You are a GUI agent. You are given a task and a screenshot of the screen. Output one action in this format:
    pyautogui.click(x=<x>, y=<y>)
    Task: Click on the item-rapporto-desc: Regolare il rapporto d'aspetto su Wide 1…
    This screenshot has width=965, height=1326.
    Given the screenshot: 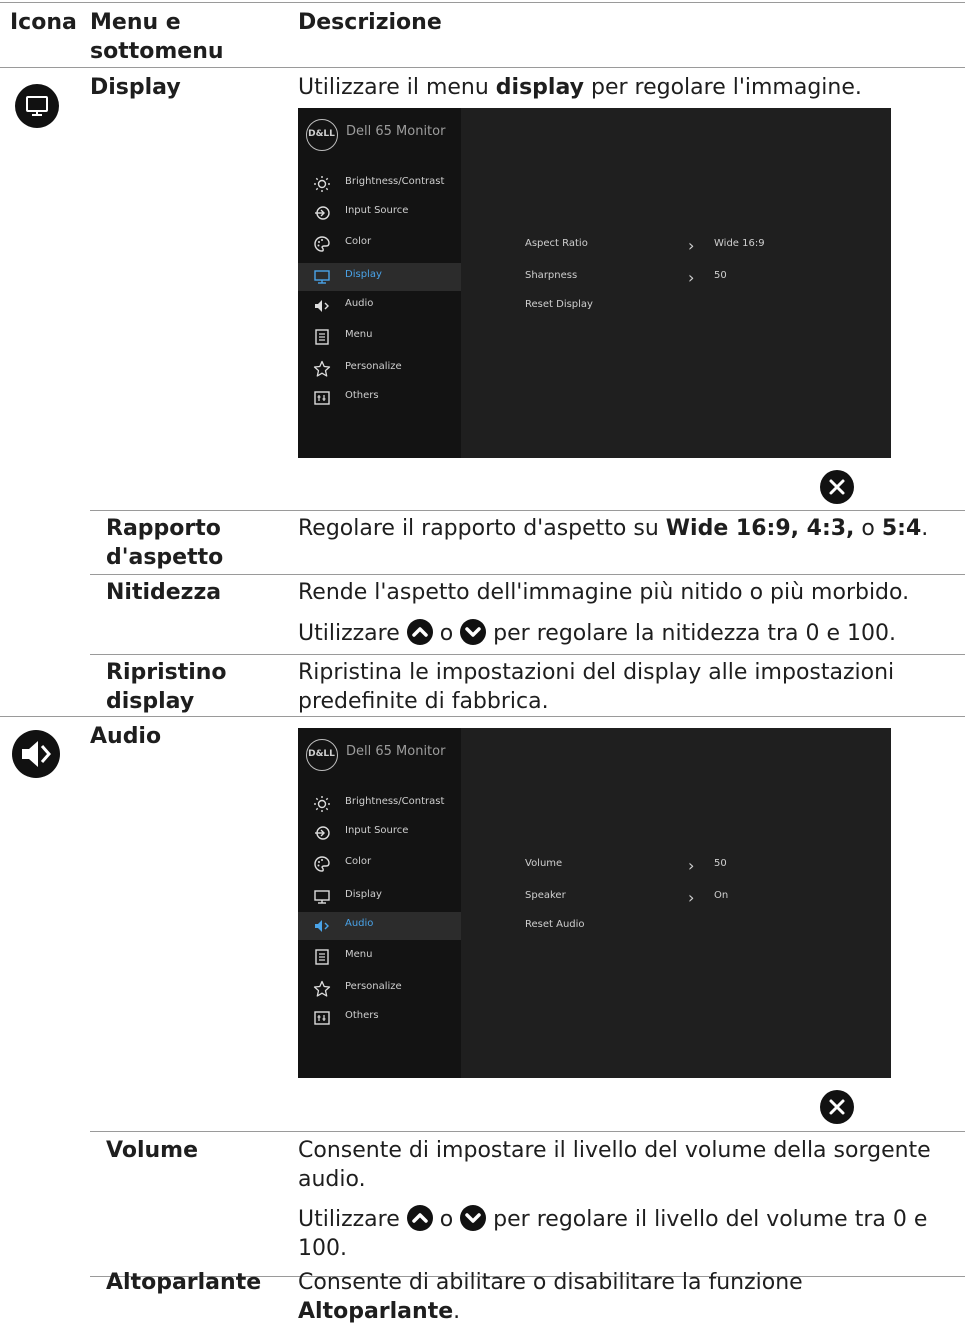 What is the action you would take?
    pyautogui.click(x=613, y=528)
    